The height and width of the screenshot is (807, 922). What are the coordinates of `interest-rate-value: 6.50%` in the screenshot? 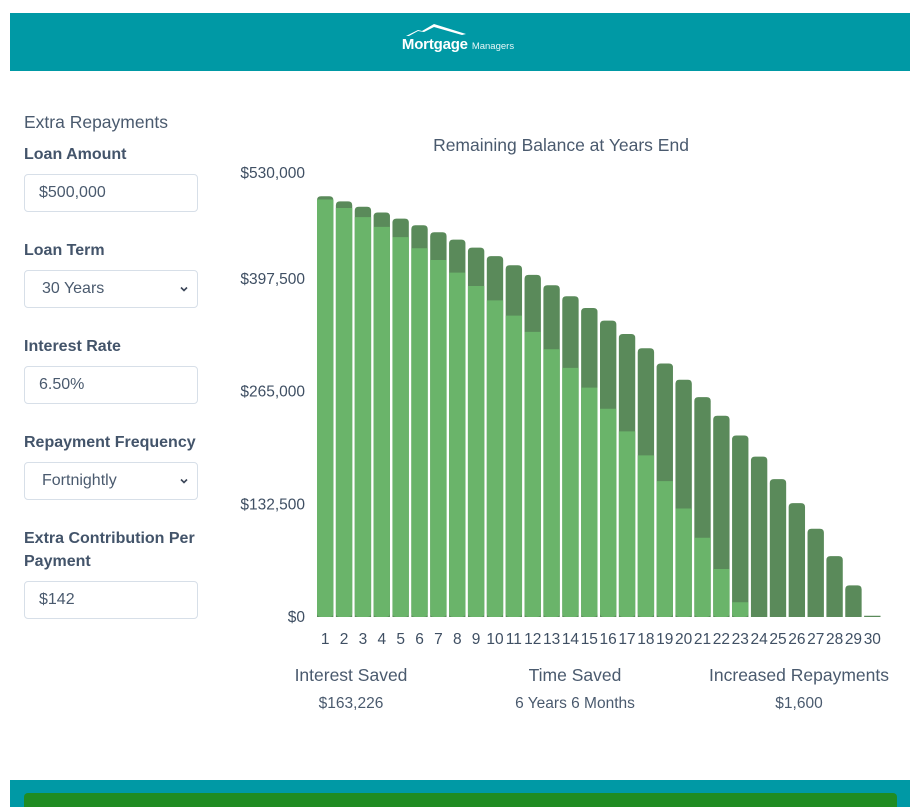 It's located at (62, 384).